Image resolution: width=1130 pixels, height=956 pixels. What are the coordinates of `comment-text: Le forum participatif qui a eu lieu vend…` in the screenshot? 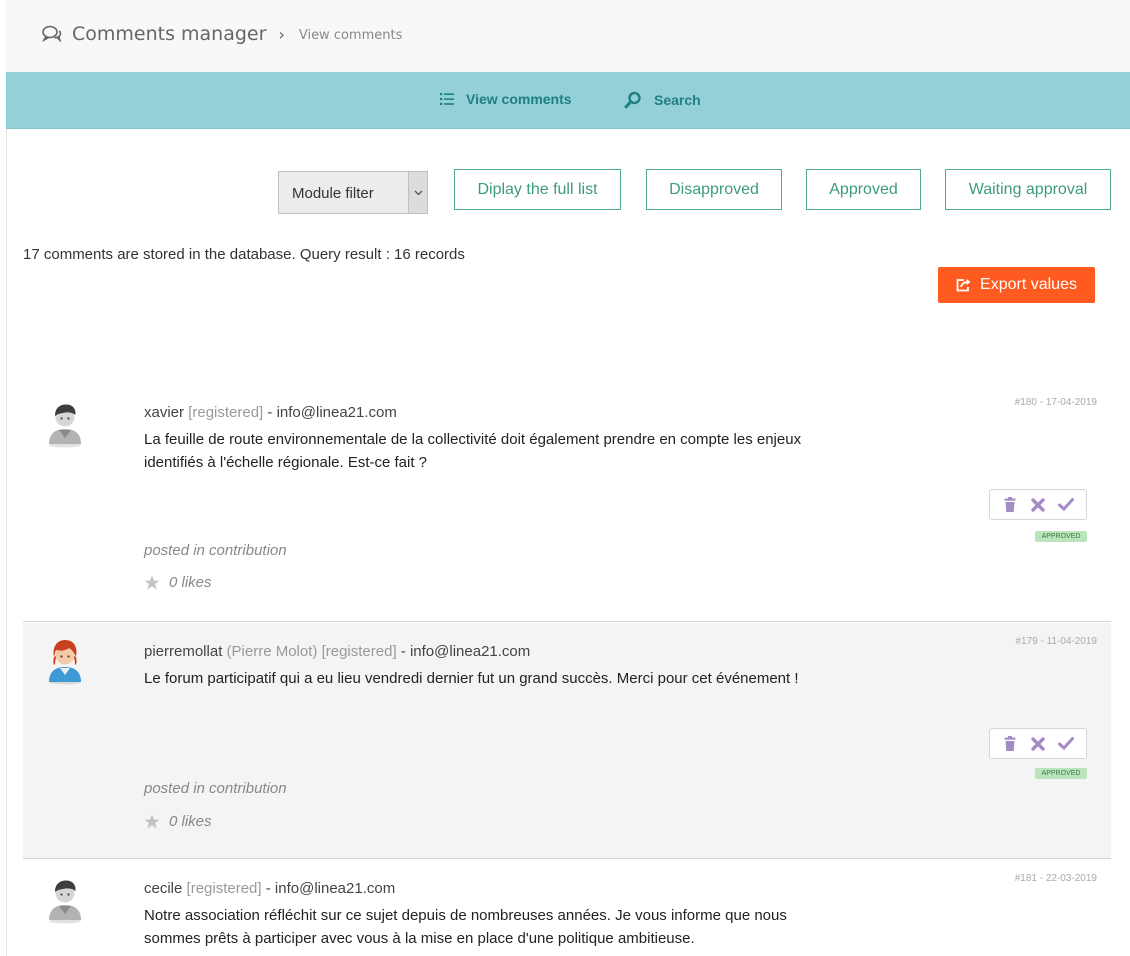 It's located at (471, 678).